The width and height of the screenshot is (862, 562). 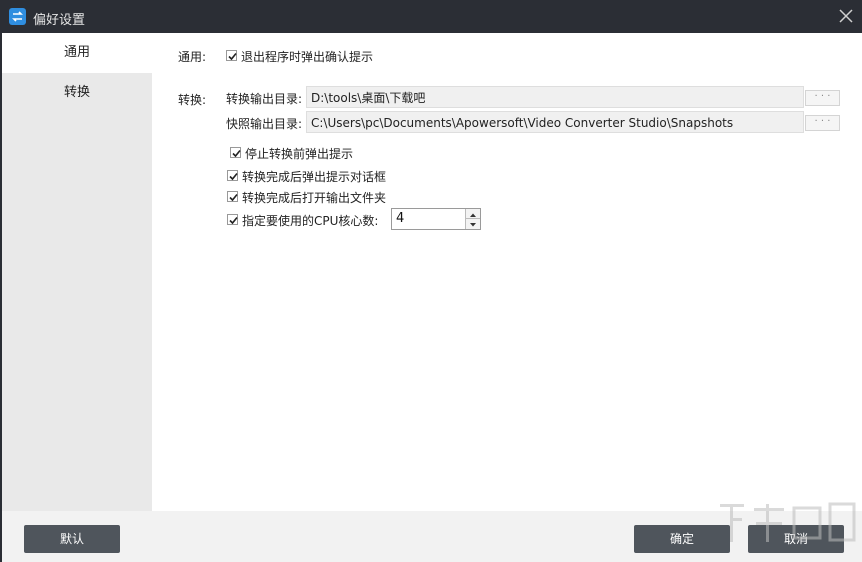 What do you see at coordinates (299, 154) in the screenshot?
I see `stop-convert-prompt-label: 停止转换前弹出提示` at bounding box center [299, 154].